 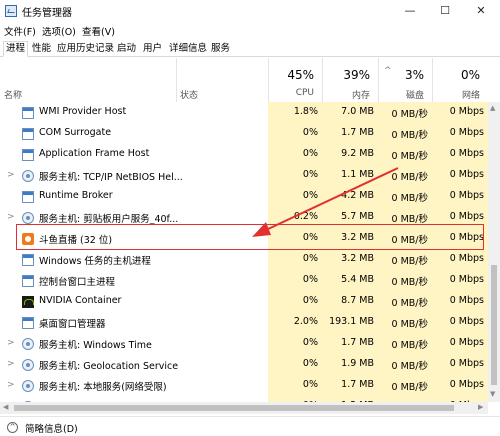 I want to click on process-name: 控制台窗口主进程, so click(x=77, y=282).